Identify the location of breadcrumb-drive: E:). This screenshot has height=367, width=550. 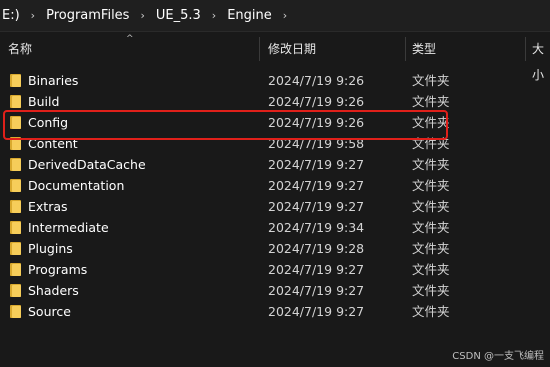
(11, 15).